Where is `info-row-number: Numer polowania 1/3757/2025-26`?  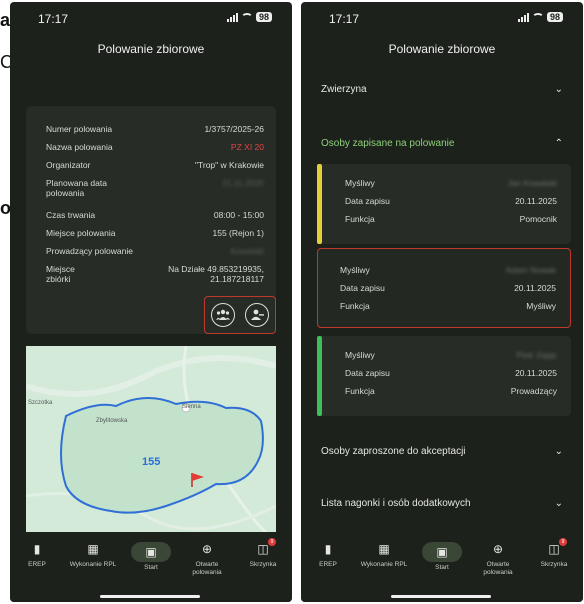 info-row-number: Numer polowania 1/3757/2025-26 is located at coordinates (155, 129).